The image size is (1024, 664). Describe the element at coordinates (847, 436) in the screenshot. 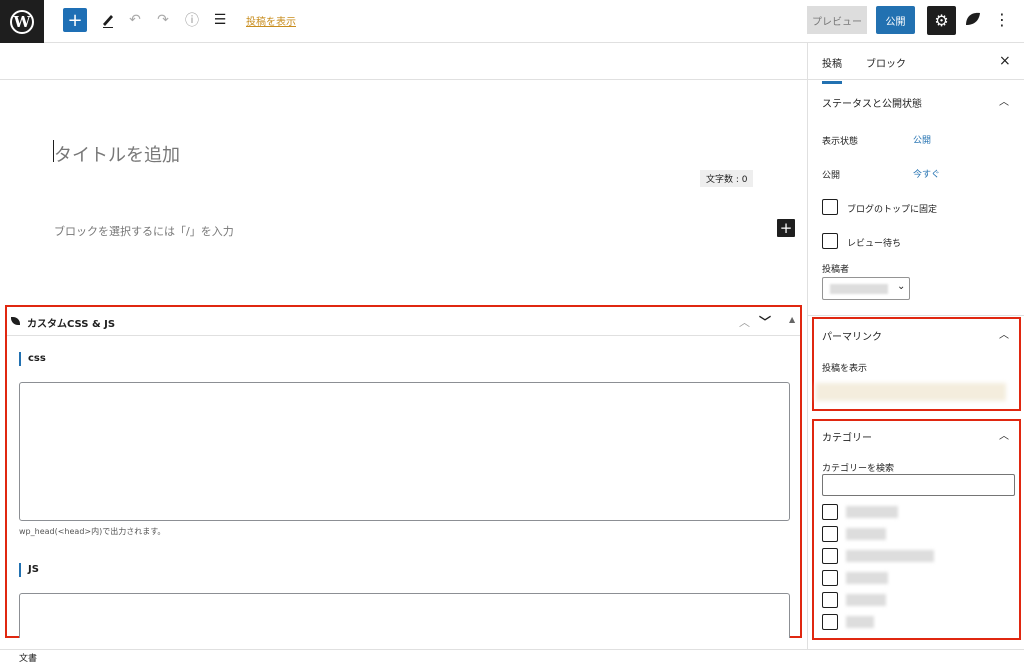

I see `category-panel-title: カテゴリー` at that location.